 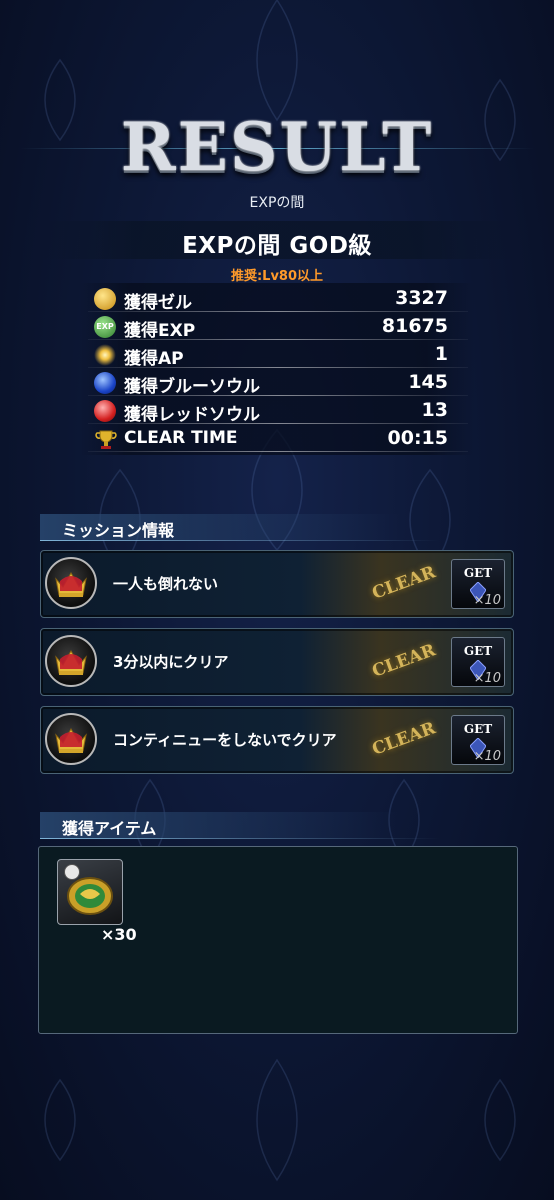 I want to click on reward-label: 獲得AP, so click(x=154, y=359).